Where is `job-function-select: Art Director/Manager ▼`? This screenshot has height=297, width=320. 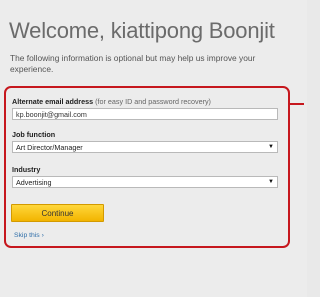 job-function-select: Art Director/Manager ▼ is located at coordinates (145, 147).